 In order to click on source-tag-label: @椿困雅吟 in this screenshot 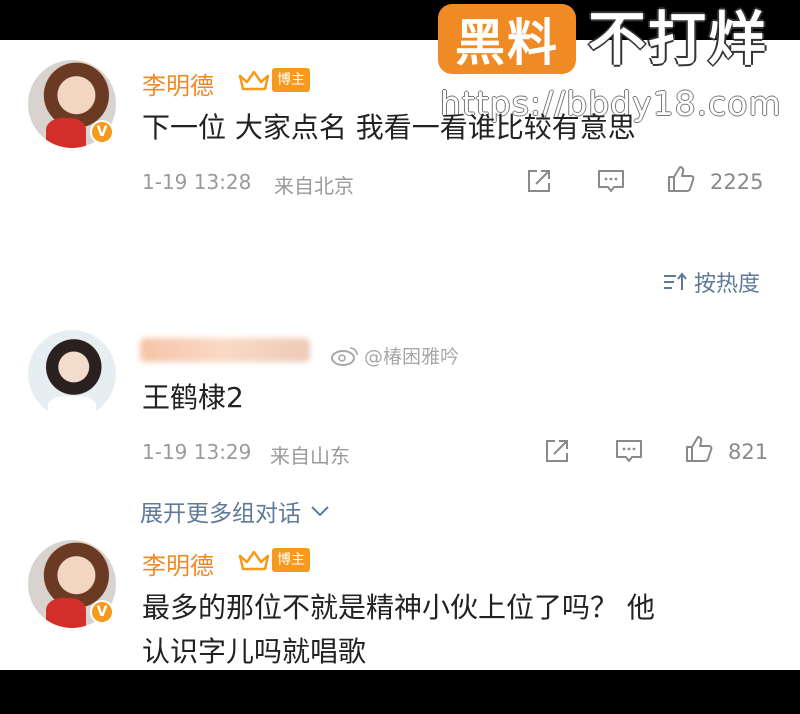, I will do `click(412, 357)`.